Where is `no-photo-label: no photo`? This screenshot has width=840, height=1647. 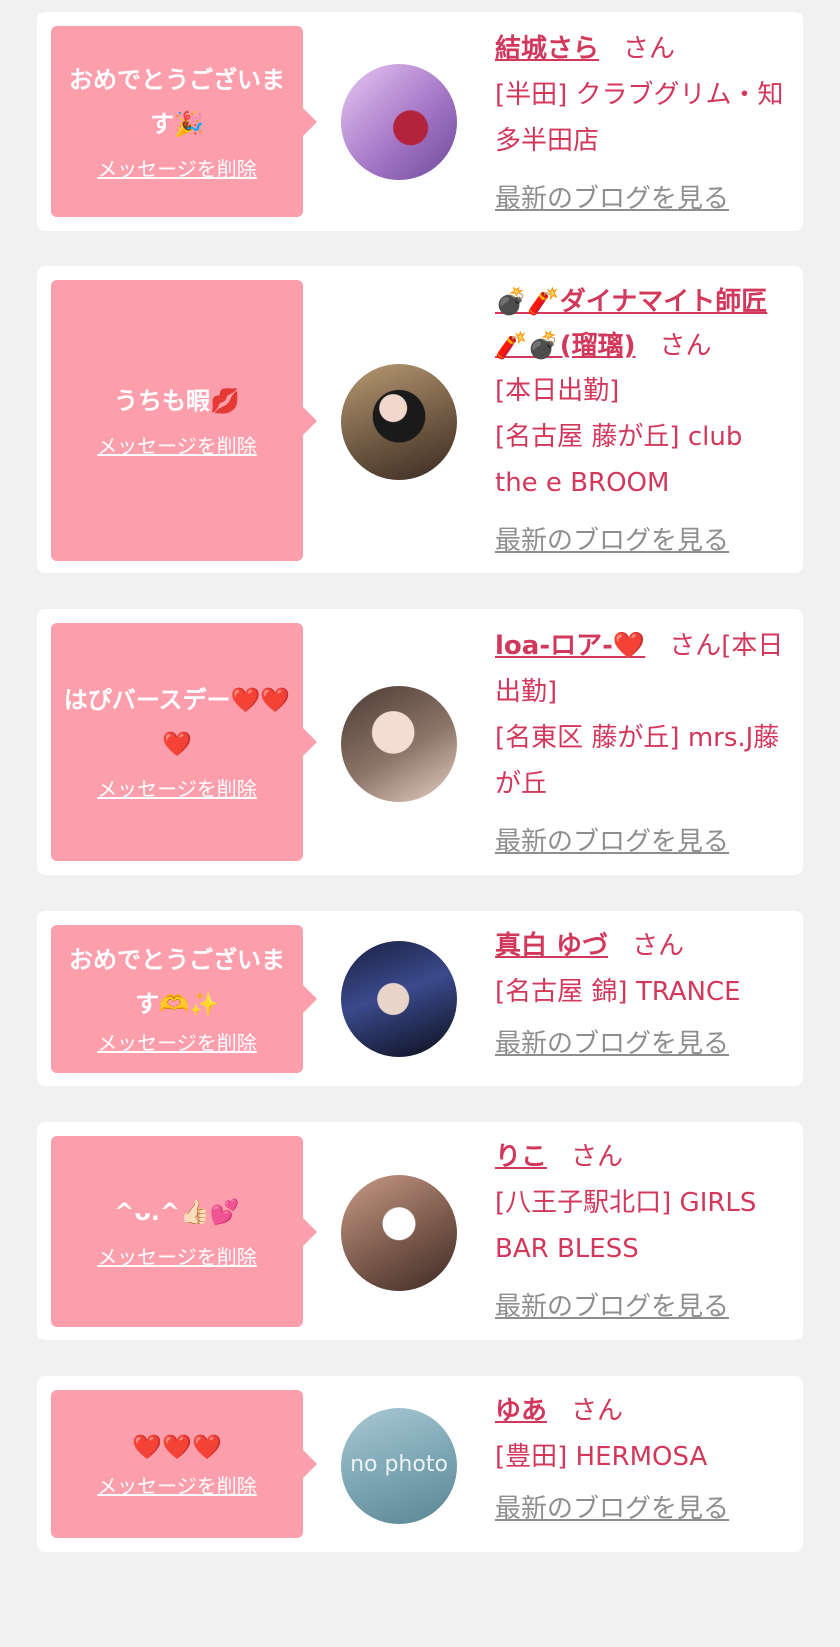
no-photo-label: no photo is located at coordinates (399, 1464).